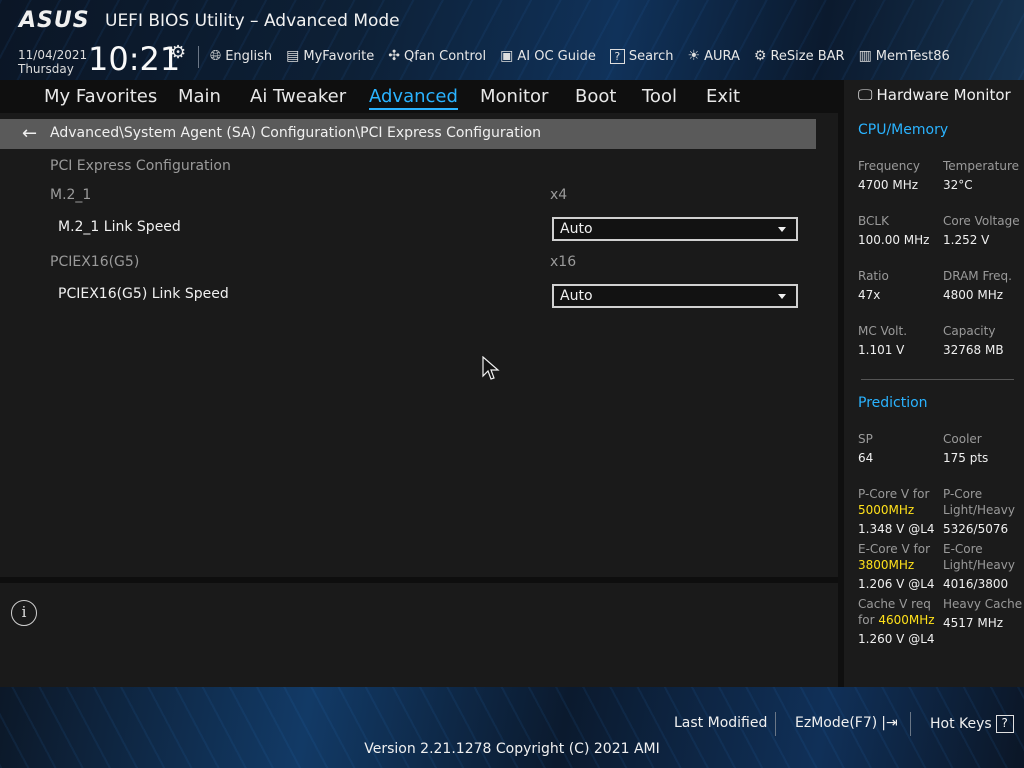  I want to click on toolbar-memtest: ▥ MemTest86, so click(904, 56).